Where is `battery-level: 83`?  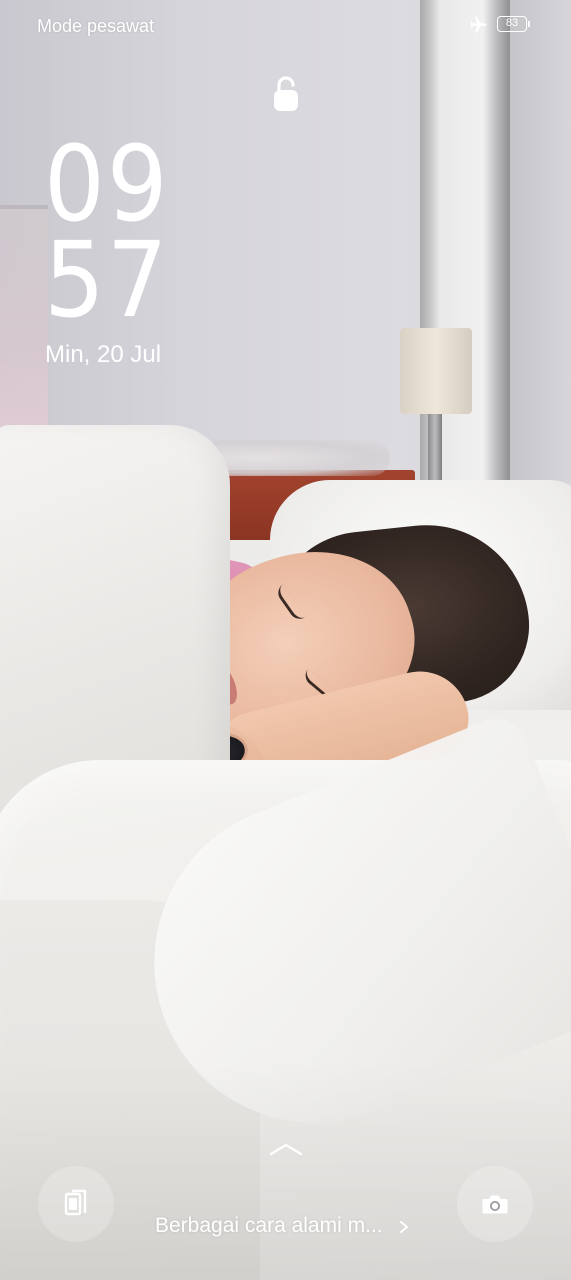
battery-level: 83 is located at coordinates (512, 23).